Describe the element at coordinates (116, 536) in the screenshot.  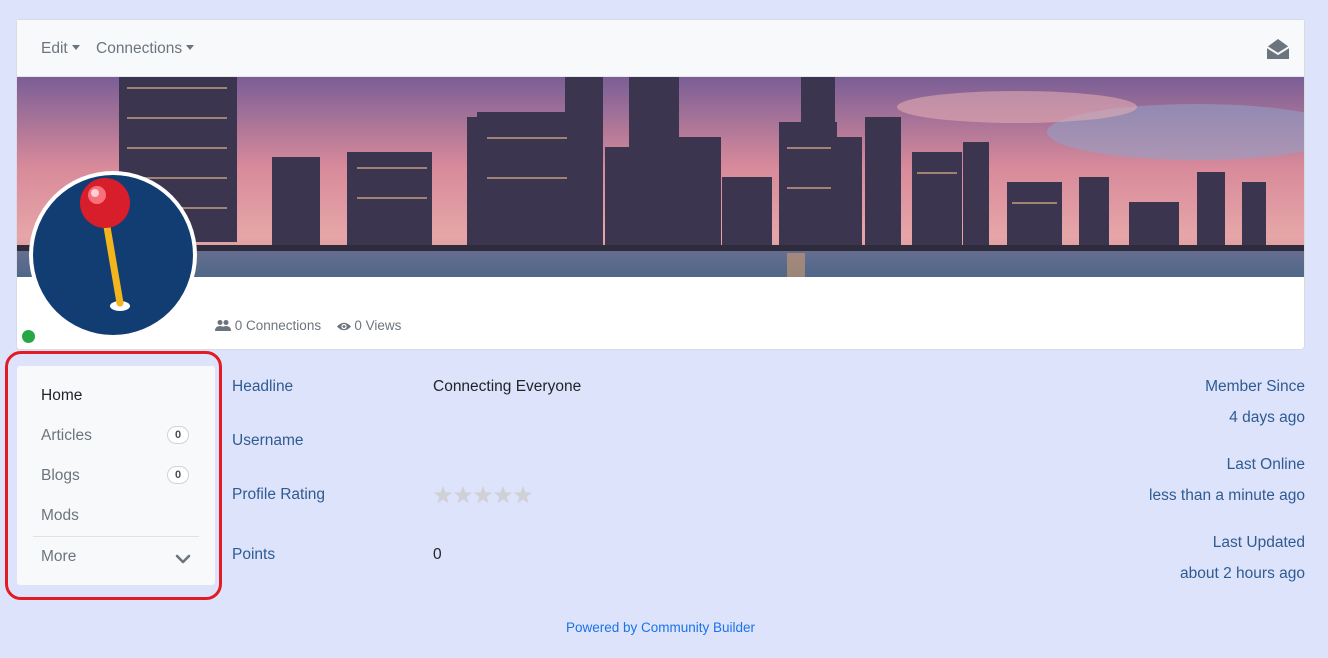
I see `sidebar-divider` at that location.